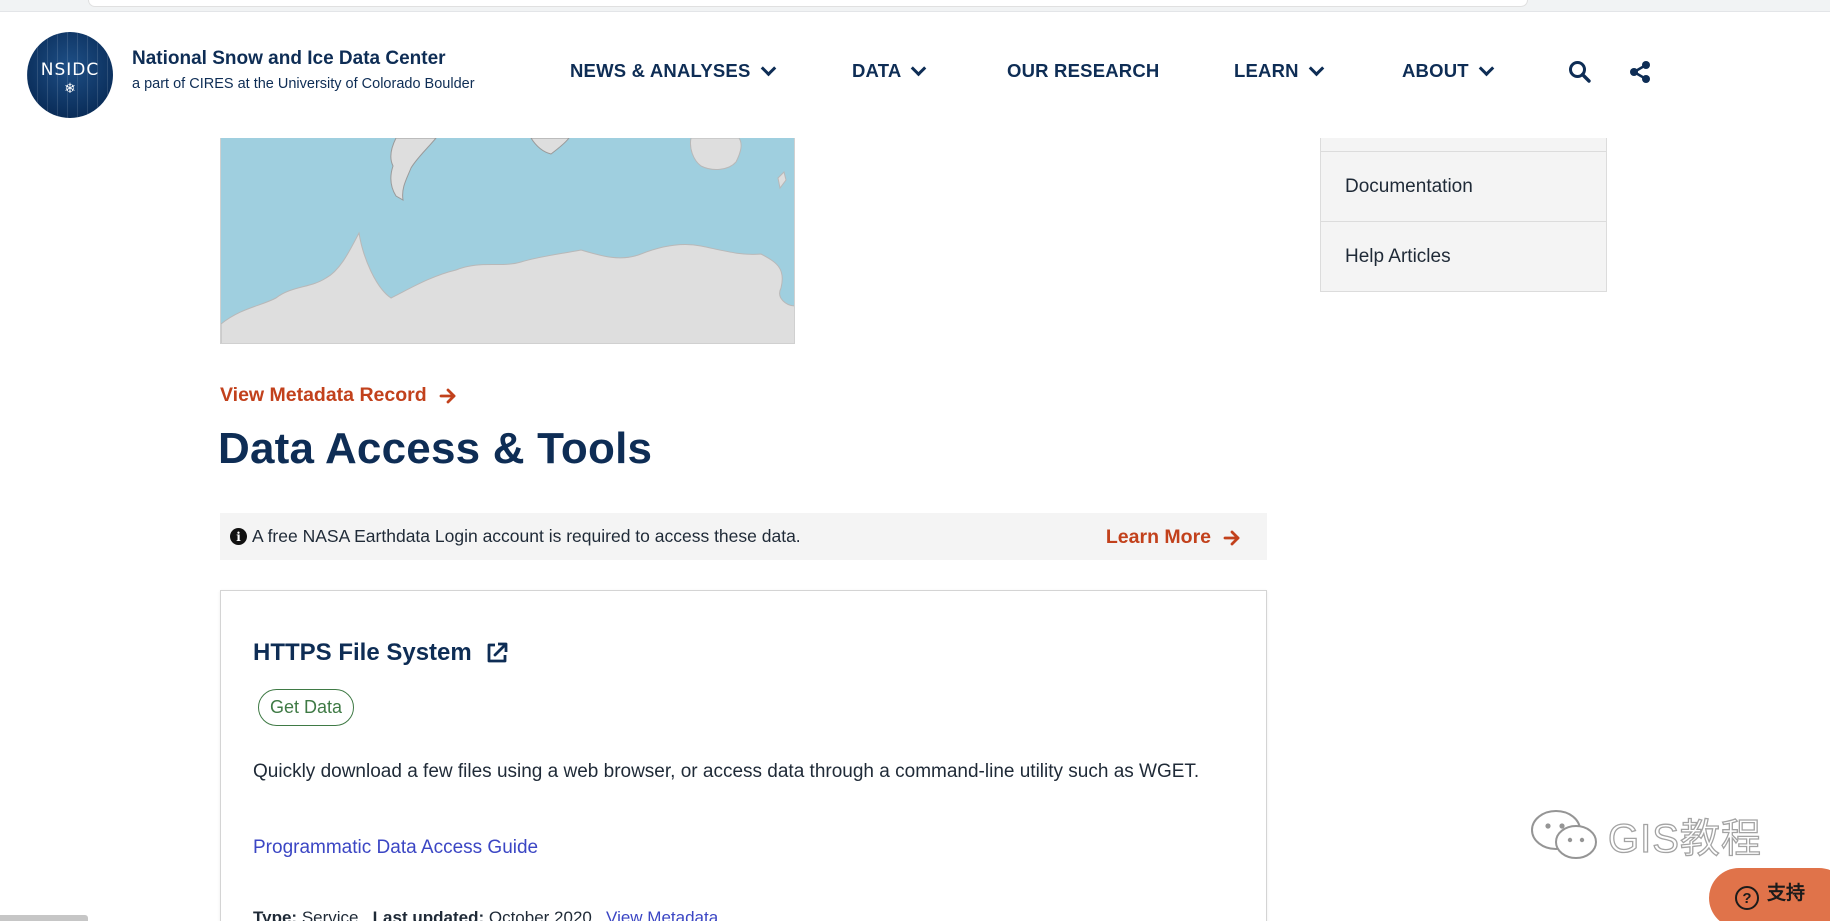 This screenshot has height=921, width=1830. I want to click on nsidc-logo: NSIDC ❄, so click(70, 75).